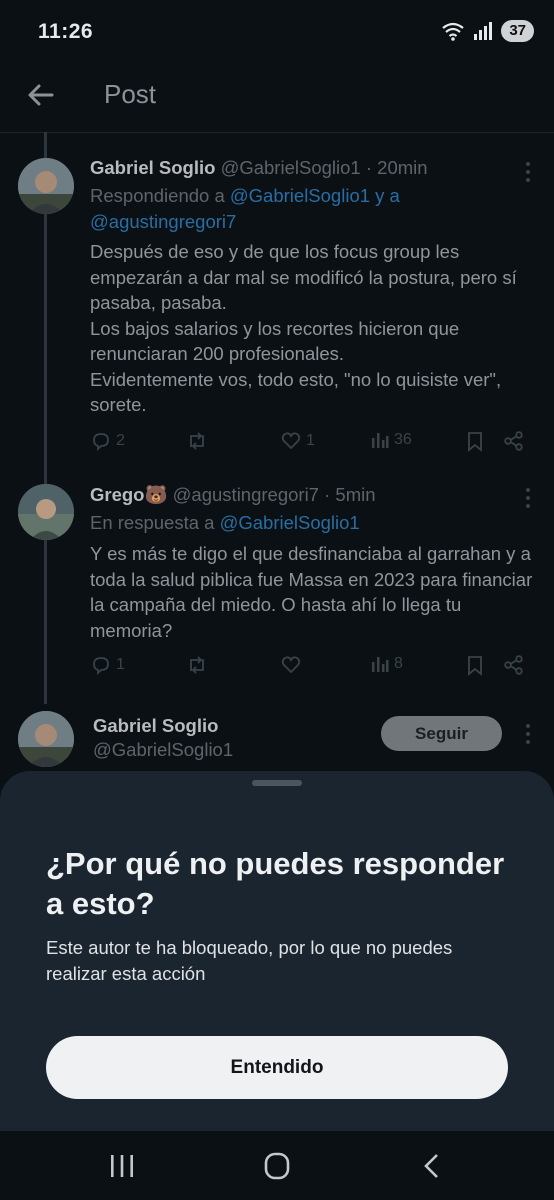 This screenshot has height=1200, width=554. I want to click on arrow-left-icon, so click(41, 95).